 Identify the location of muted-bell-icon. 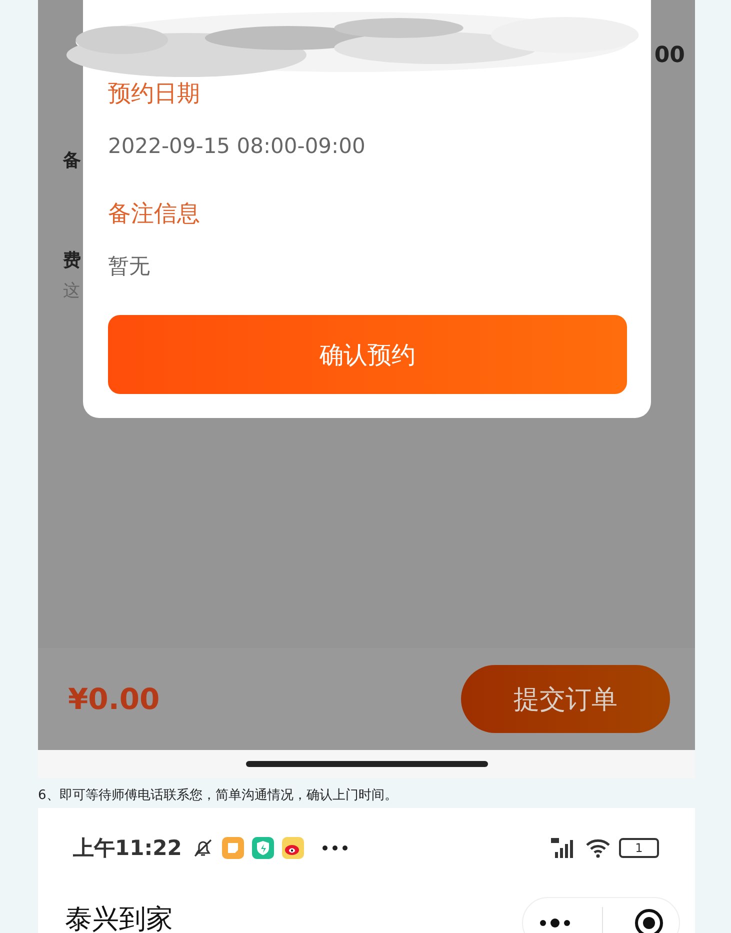
(203, 848).